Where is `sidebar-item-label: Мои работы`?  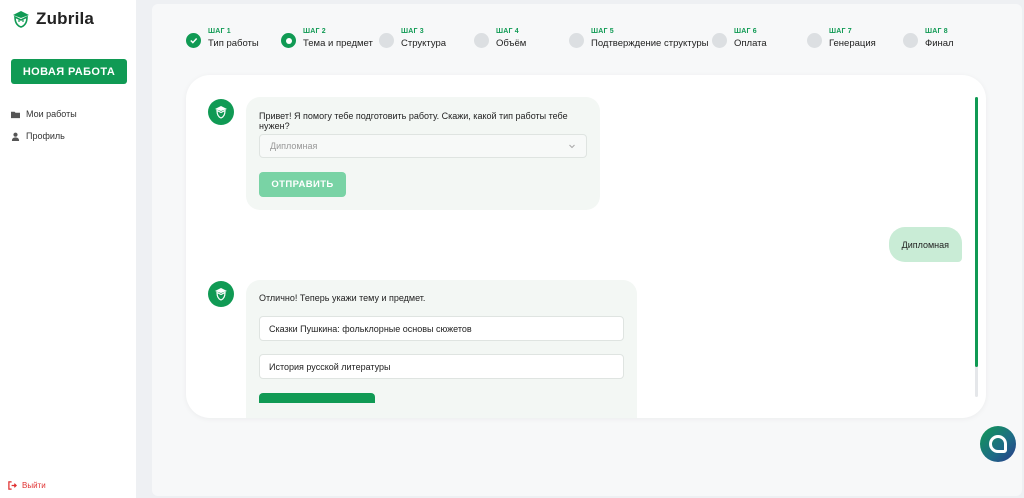 sidebar-item-label: Мои работы is located at coordinates (51, 114).